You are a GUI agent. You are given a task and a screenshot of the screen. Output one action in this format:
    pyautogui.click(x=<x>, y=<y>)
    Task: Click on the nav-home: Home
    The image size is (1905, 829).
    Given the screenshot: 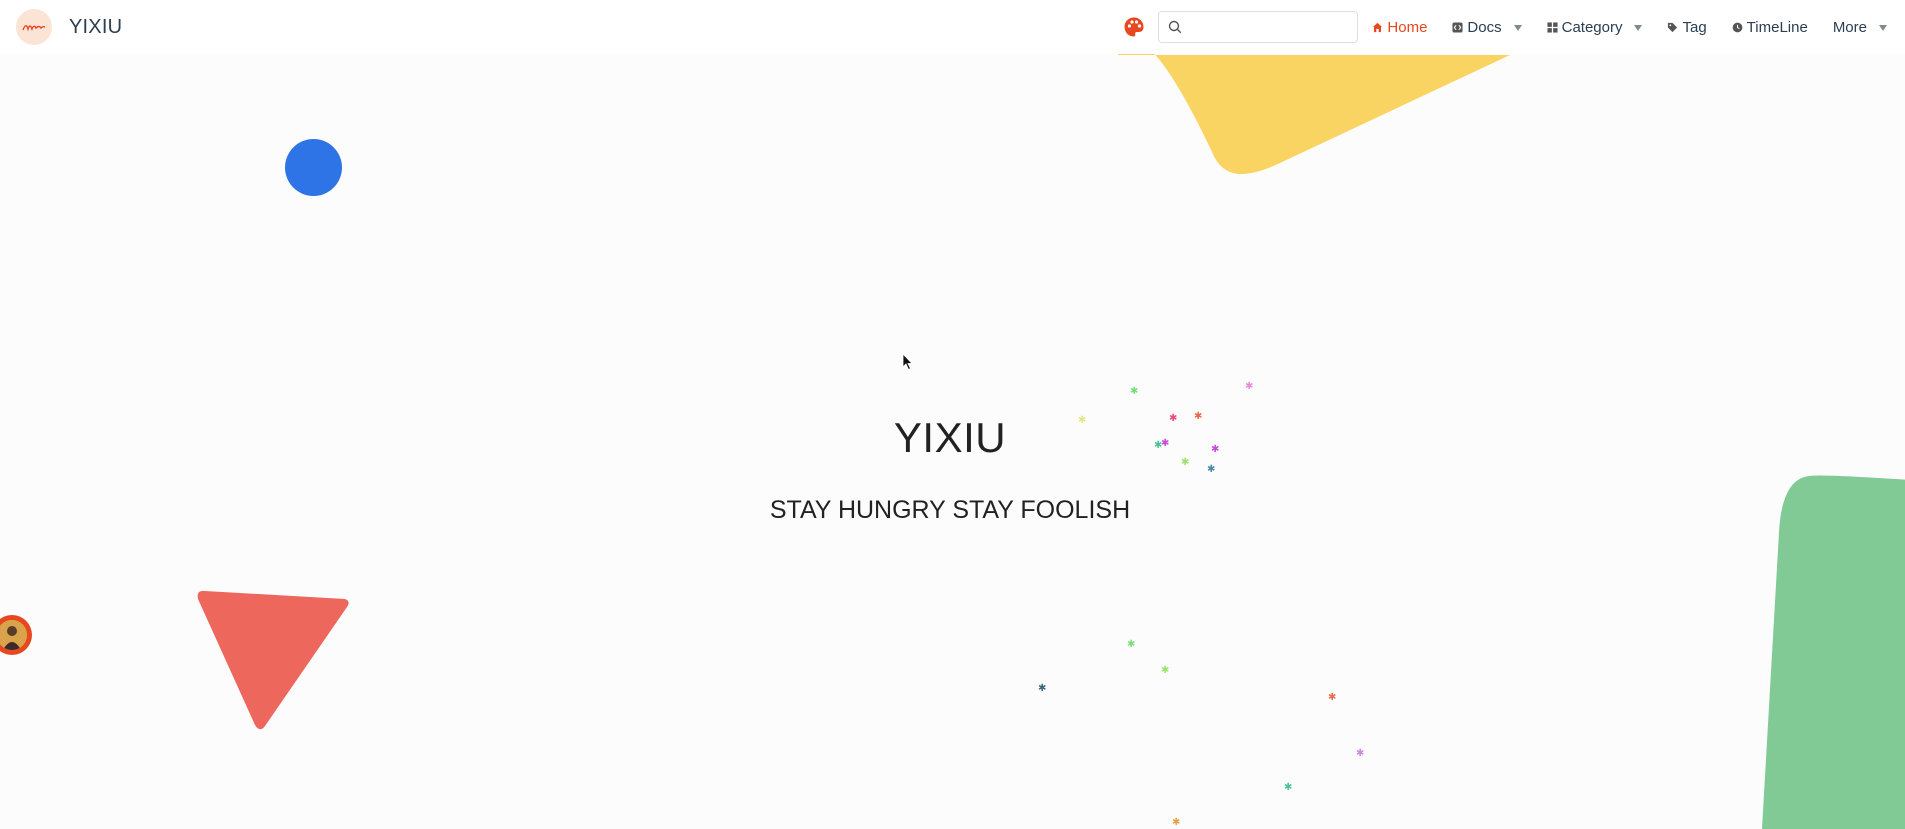 What is the action you would take?
    pyautogui.click(x=1399, y=27)
    